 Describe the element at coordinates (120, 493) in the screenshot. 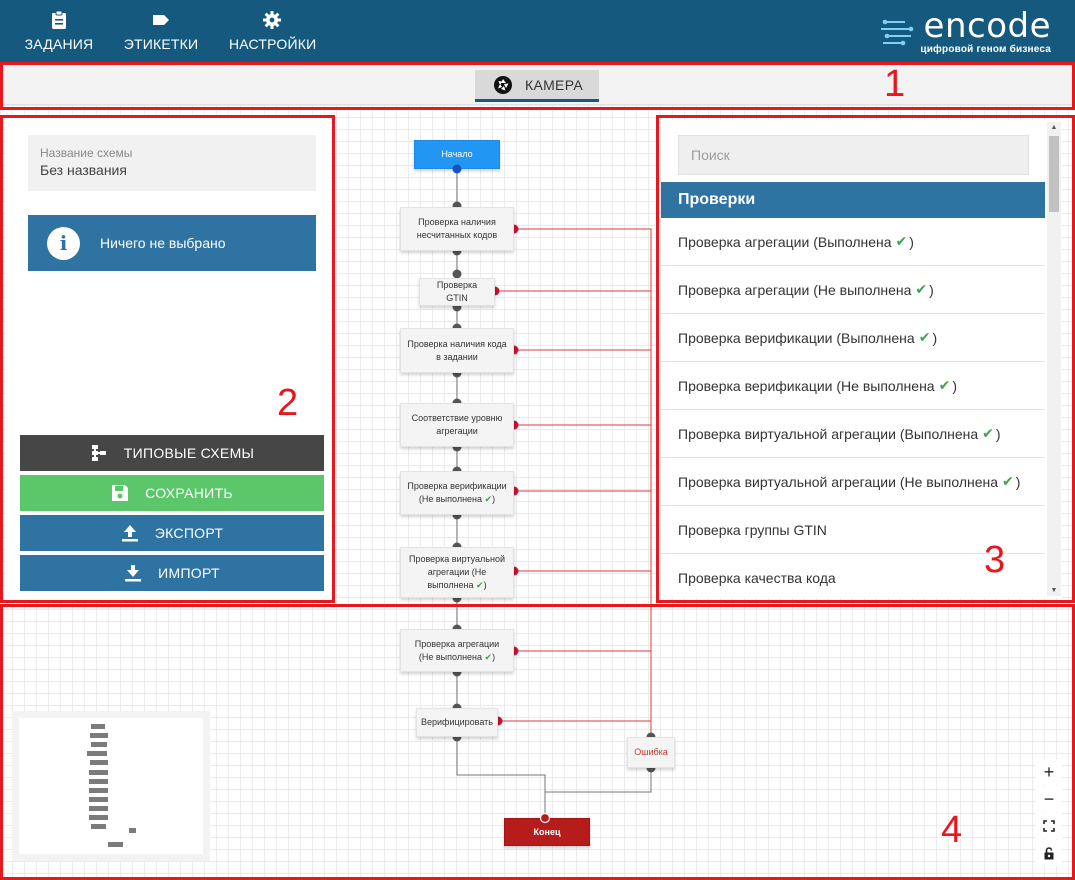

I see `floppy-disk-icon` at that location.